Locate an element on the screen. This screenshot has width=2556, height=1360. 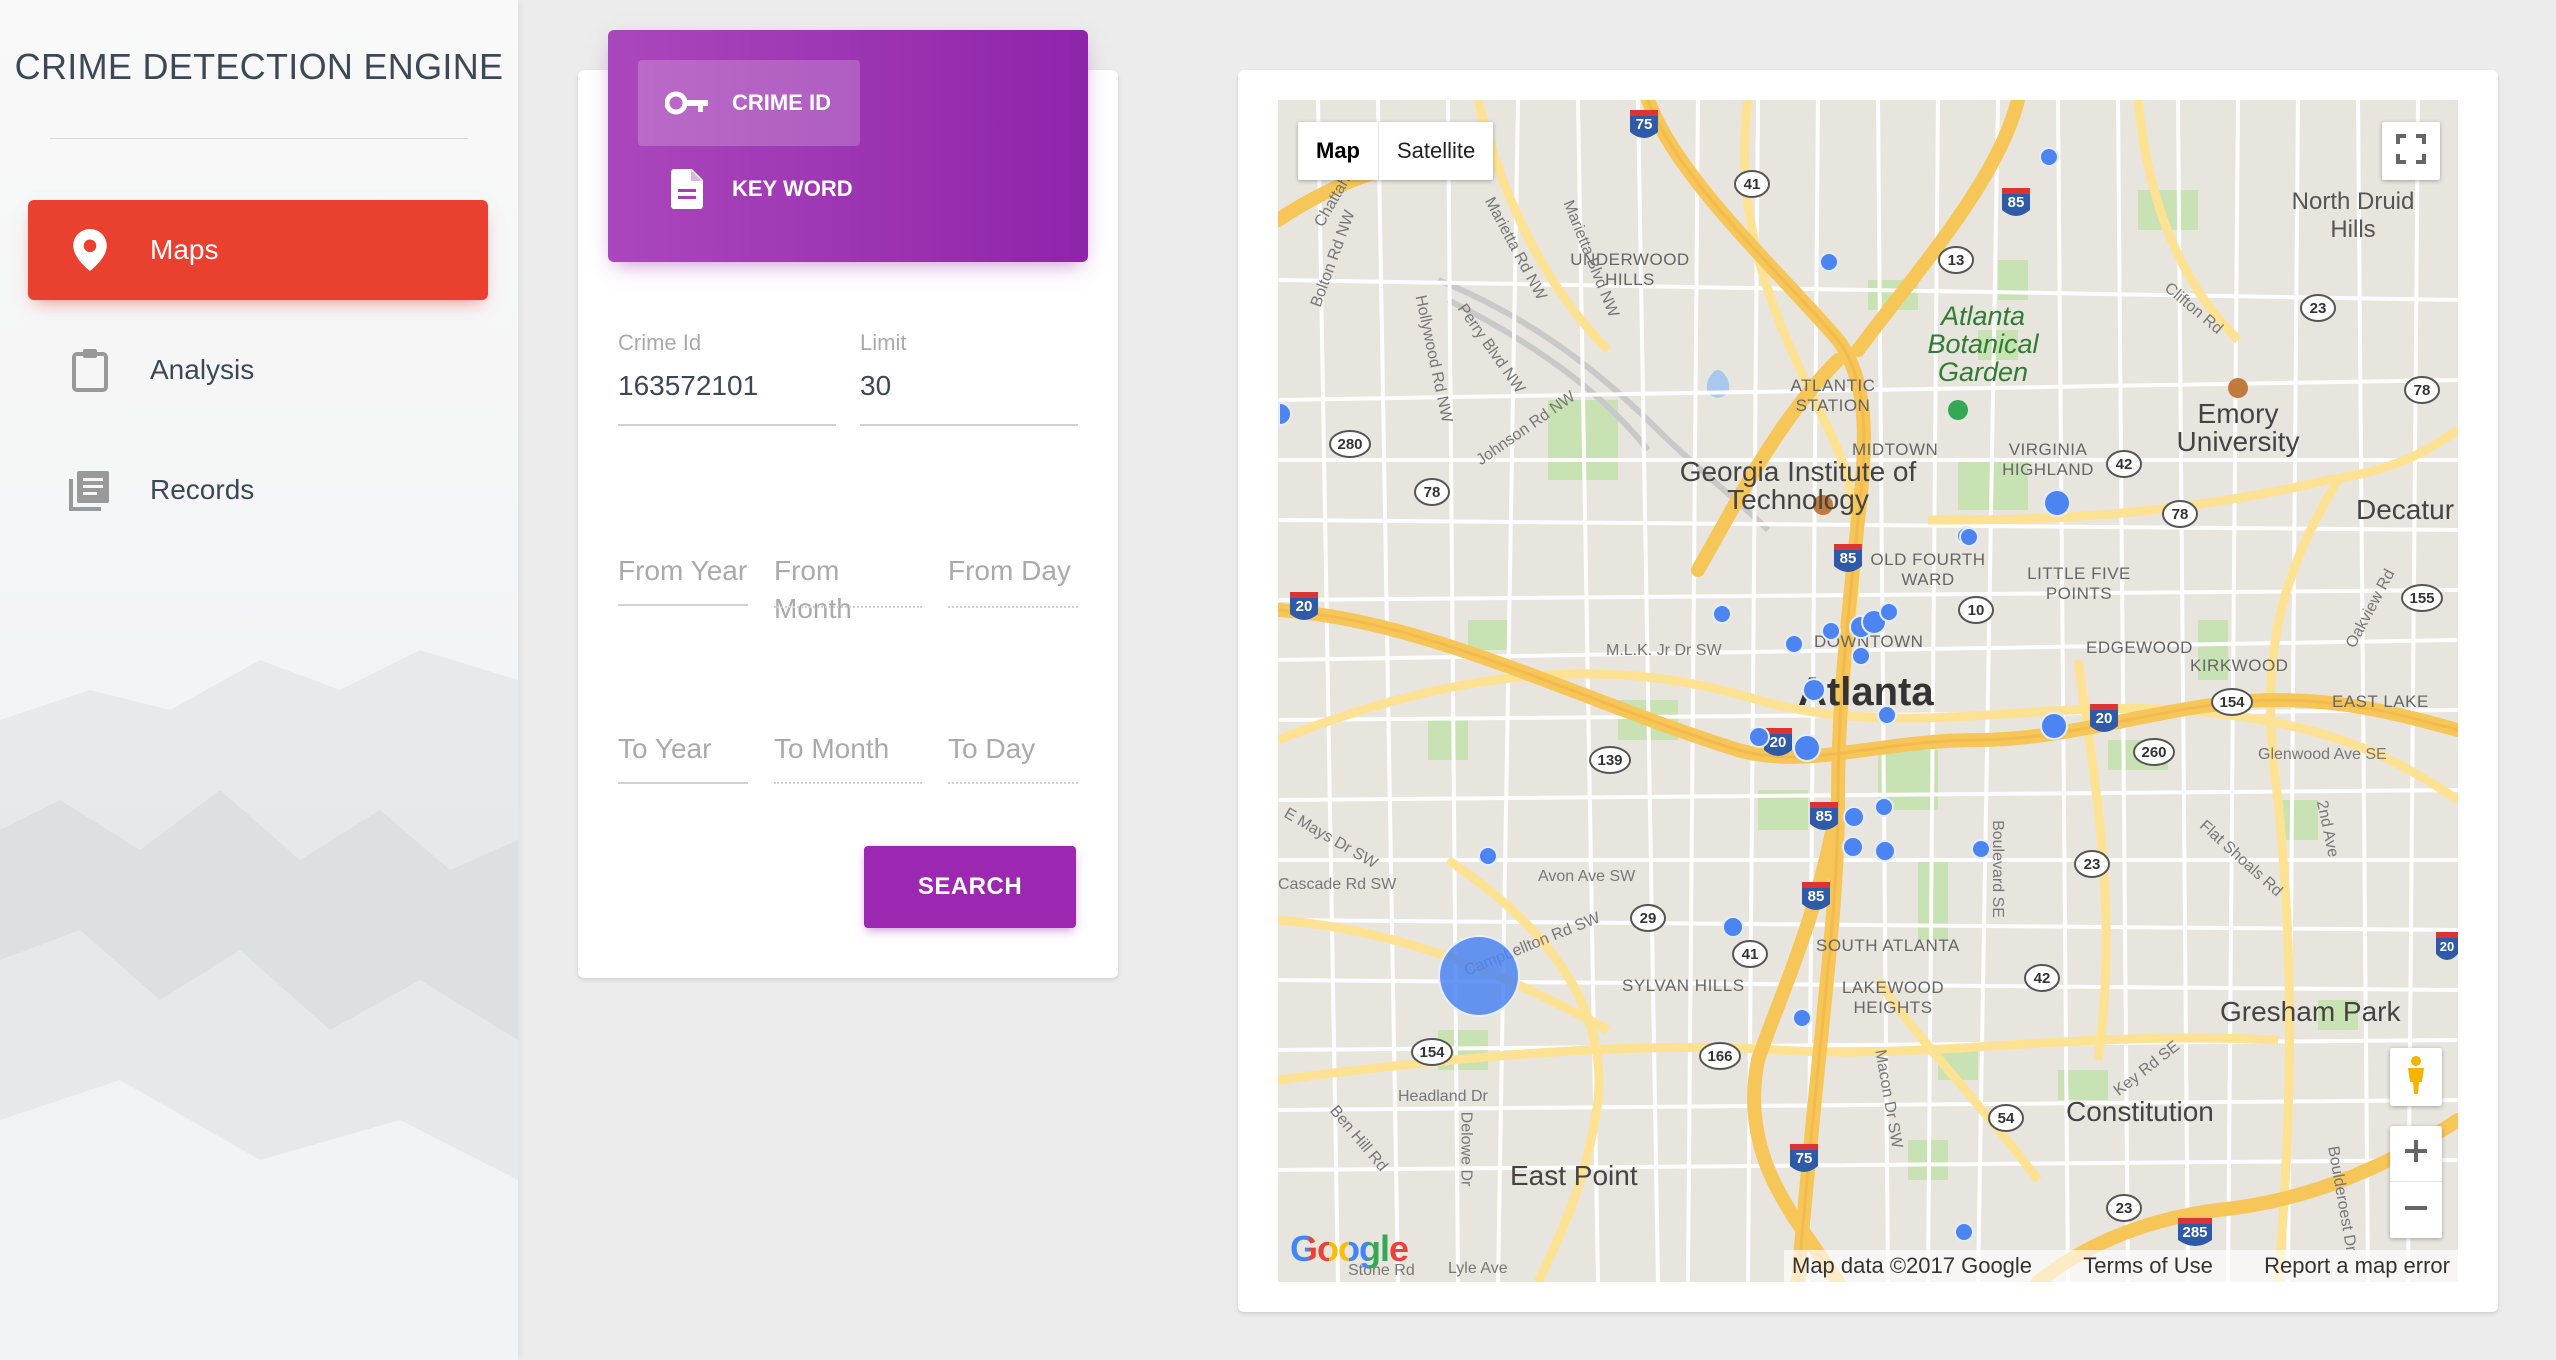
from-day-input: From Day is located at coordinates (1013, 580).